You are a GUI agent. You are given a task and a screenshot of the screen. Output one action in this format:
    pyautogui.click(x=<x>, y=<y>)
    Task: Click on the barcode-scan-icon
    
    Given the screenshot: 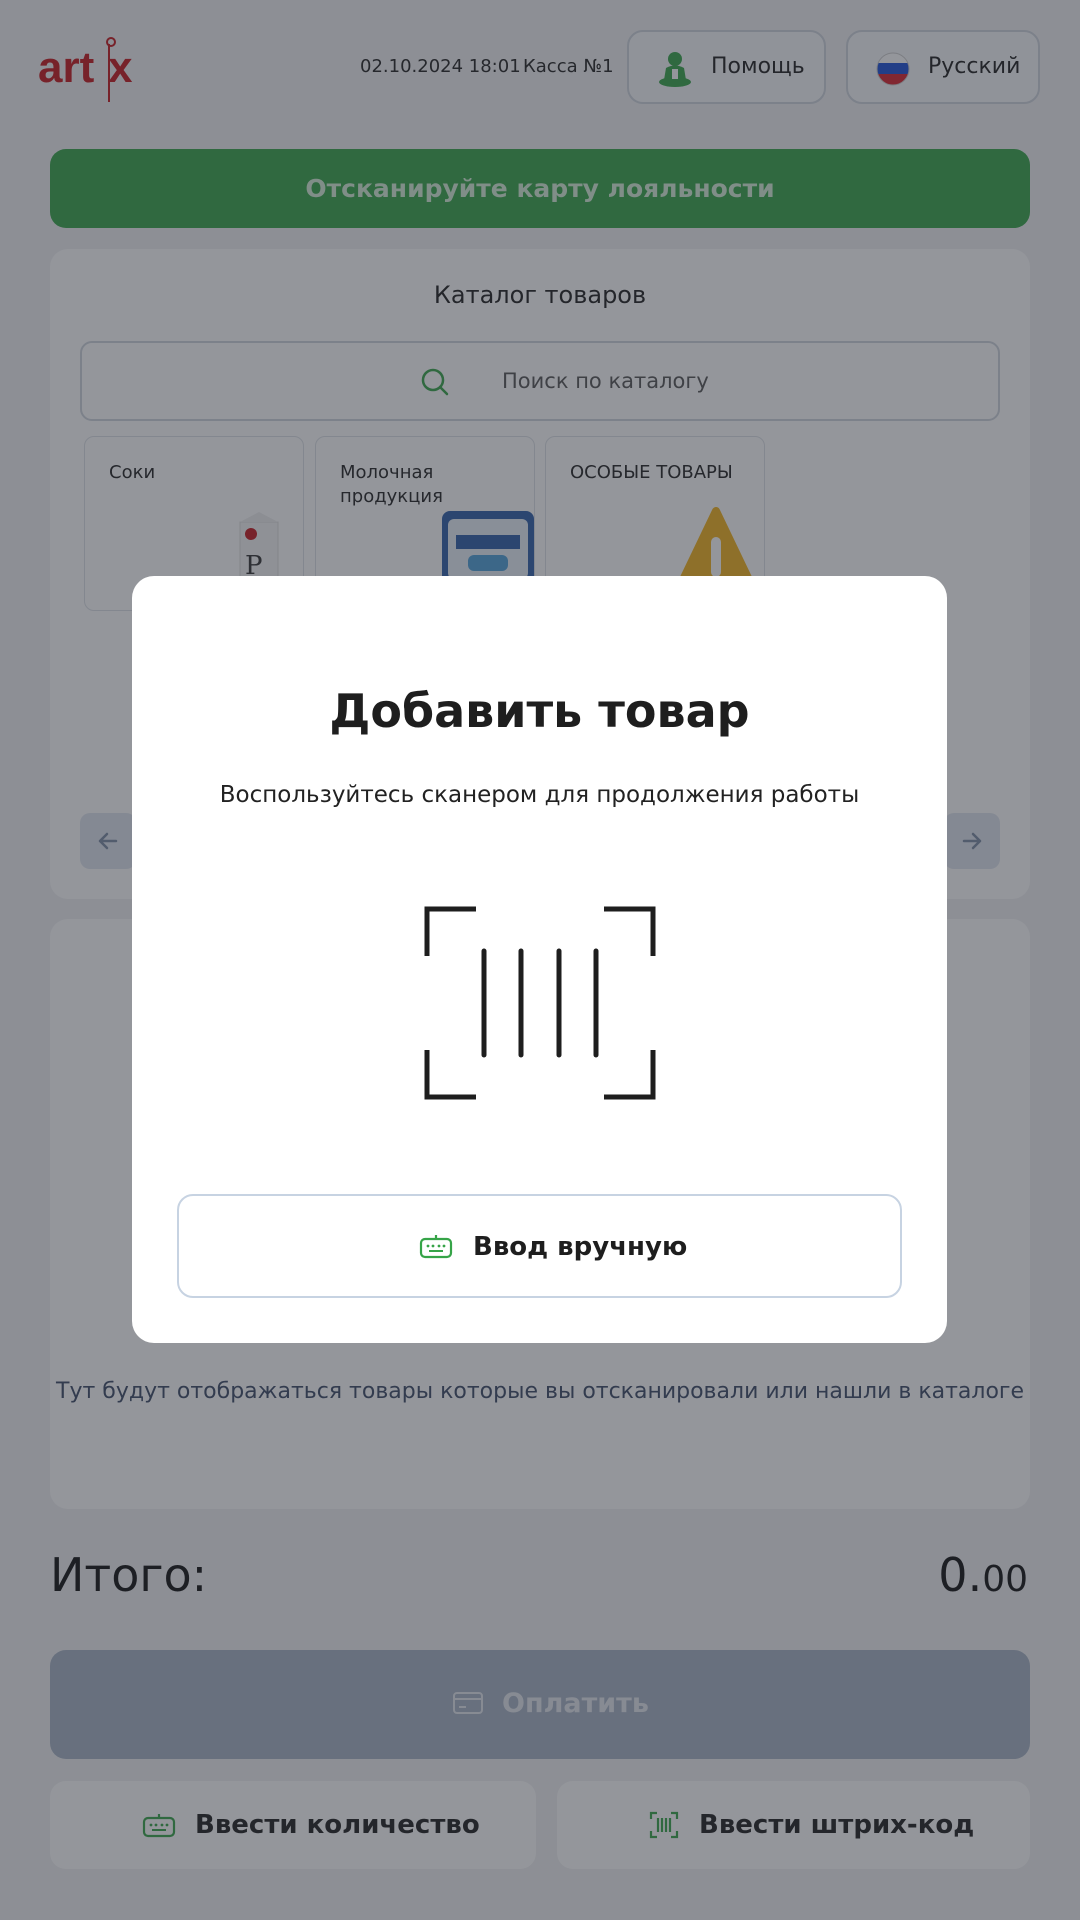 What is the action you would take?
    pyautogui.click(x=540, y=1005)
    